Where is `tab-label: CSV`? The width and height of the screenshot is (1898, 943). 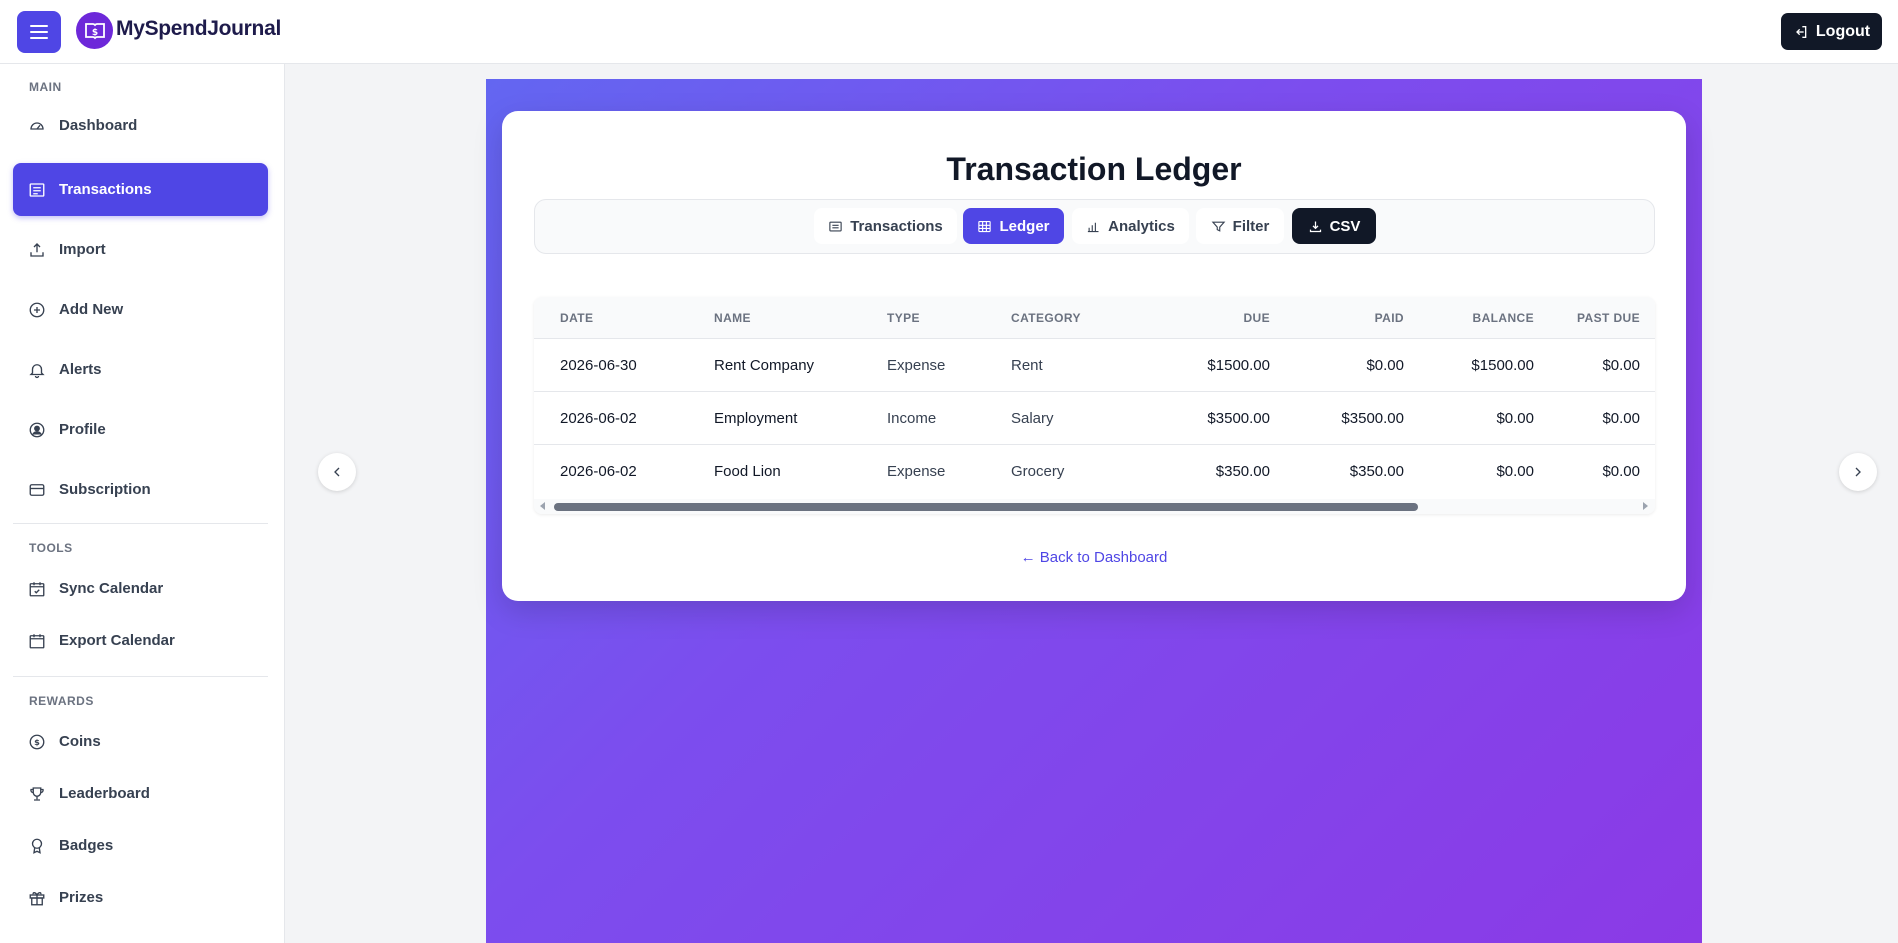 tab-label: CSV is located at coordinates (1345, 226).